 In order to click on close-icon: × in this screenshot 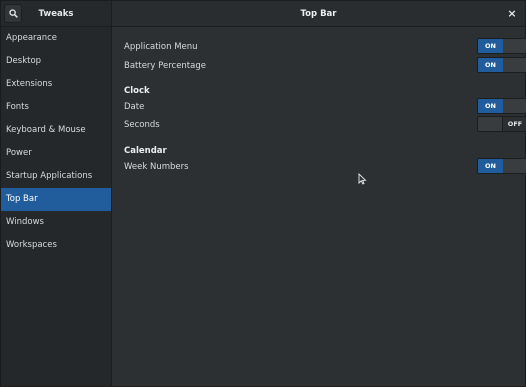, I will do `click(512, 14)`.